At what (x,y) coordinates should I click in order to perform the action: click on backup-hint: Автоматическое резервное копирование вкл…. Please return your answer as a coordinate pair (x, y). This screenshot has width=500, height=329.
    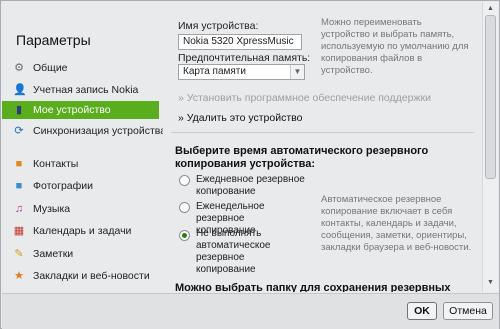
    Looking at the image, I should click on (396, 223).